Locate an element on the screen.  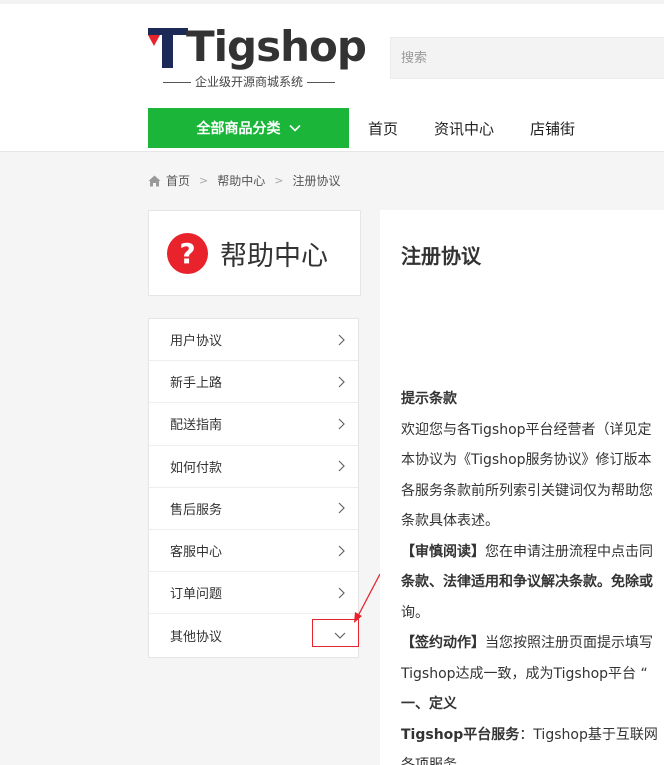
logo-brand: Tigshop is located at coordinates (276, 46).